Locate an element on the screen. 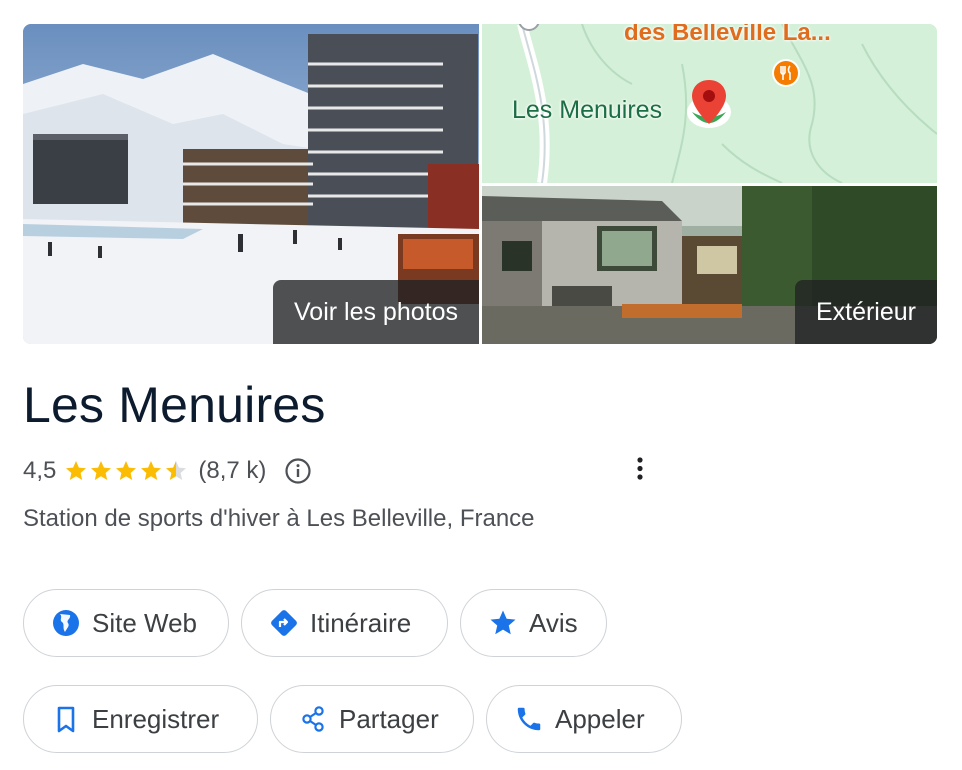 Image resolution: width=962 pixels, height=770 pixels. exterior-photo: Extérieur is located at coordinates (709, 265).